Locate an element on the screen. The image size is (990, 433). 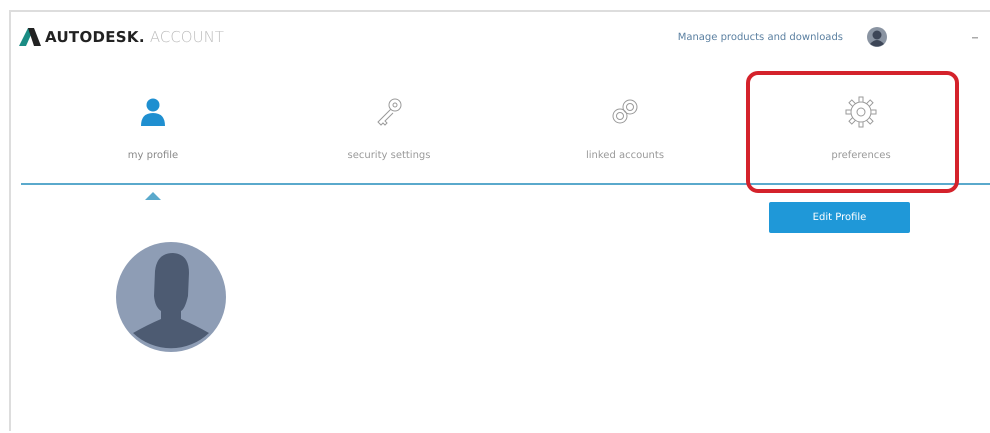
edit-profile-button: Edit Profile is located at coordinates (839, 217).